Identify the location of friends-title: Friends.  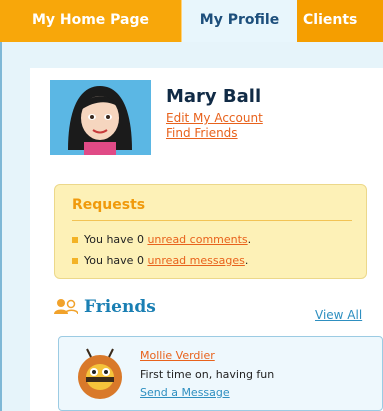
(120, 307).